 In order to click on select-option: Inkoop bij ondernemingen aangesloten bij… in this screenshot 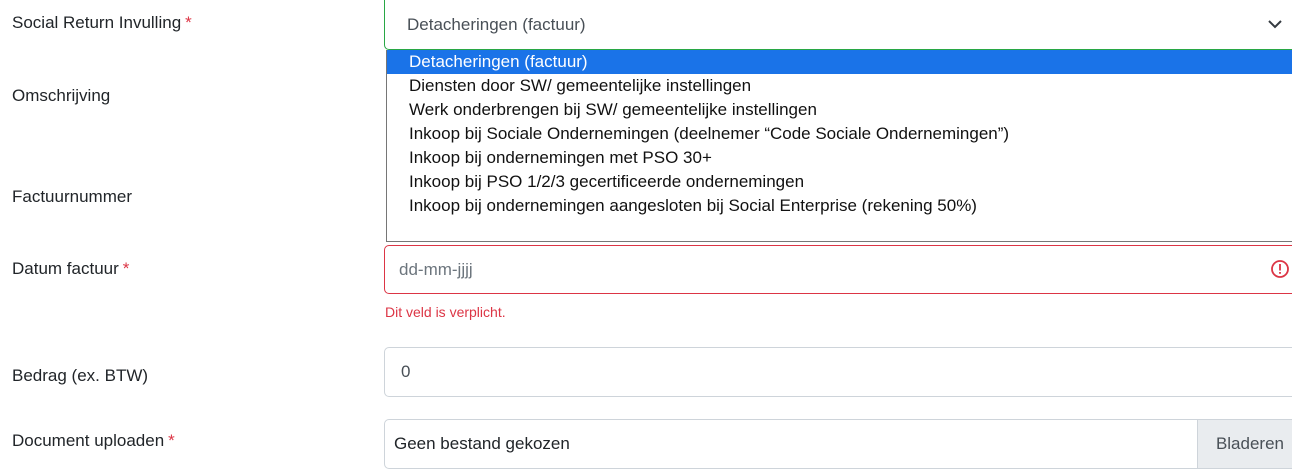, I will do `click(839, 206)`.